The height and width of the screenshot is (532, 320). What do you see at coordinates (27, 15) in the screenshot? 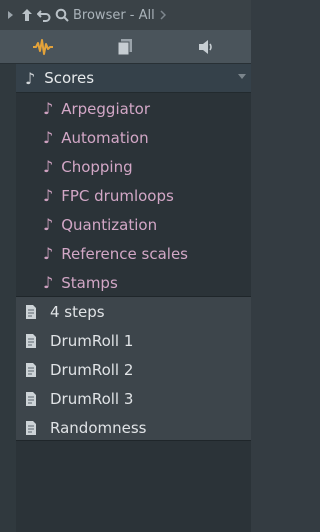
I see `up-arrow-icon` at bounding box center [27, 15].